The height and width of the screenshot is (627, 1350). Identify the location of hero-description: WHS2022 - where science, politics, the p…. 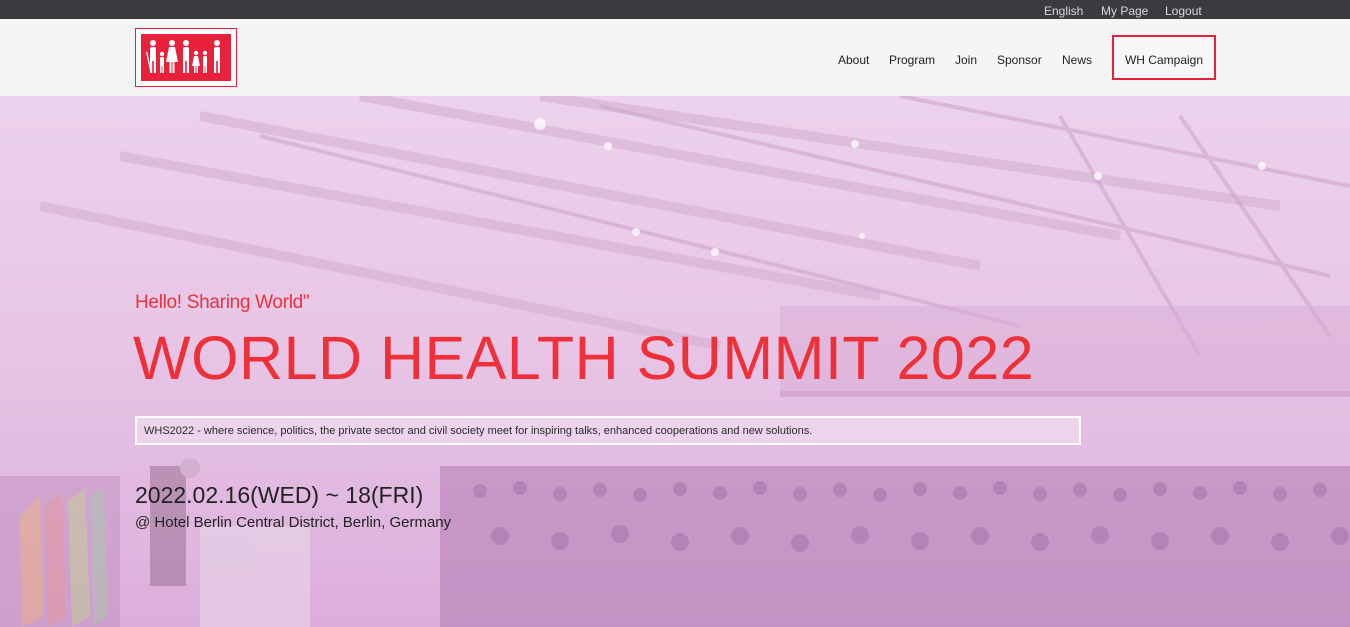
(478, 431).